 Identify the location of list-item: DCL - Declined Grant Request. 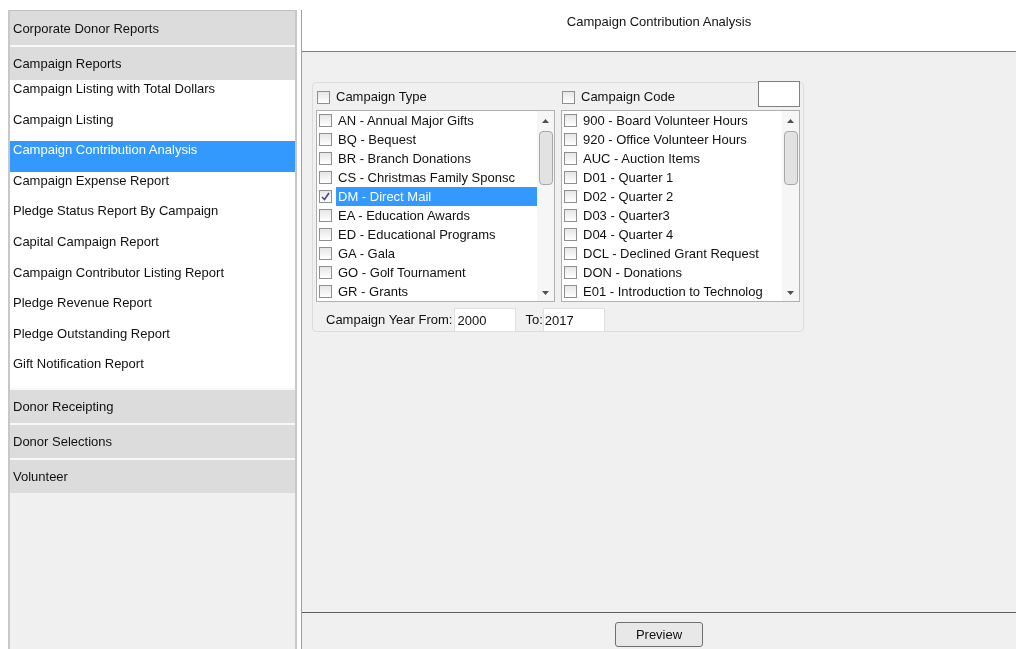
(681, 253).